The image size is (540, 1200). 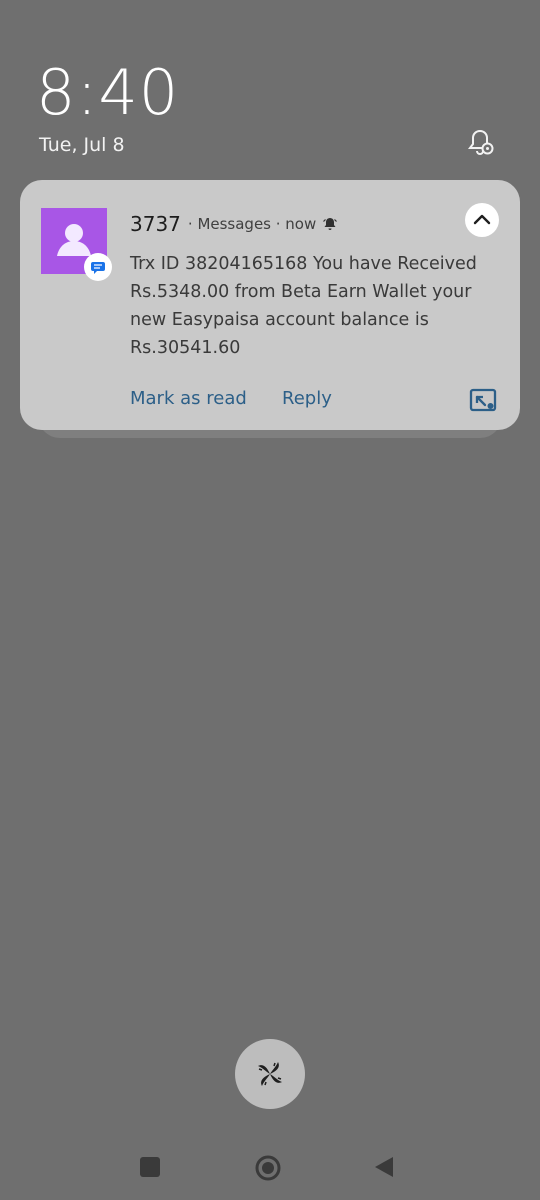 What do you see at coordinates (330, 224) in the screenshot?
I see `alarm-bell-icon` at bounding box center [330, 224].